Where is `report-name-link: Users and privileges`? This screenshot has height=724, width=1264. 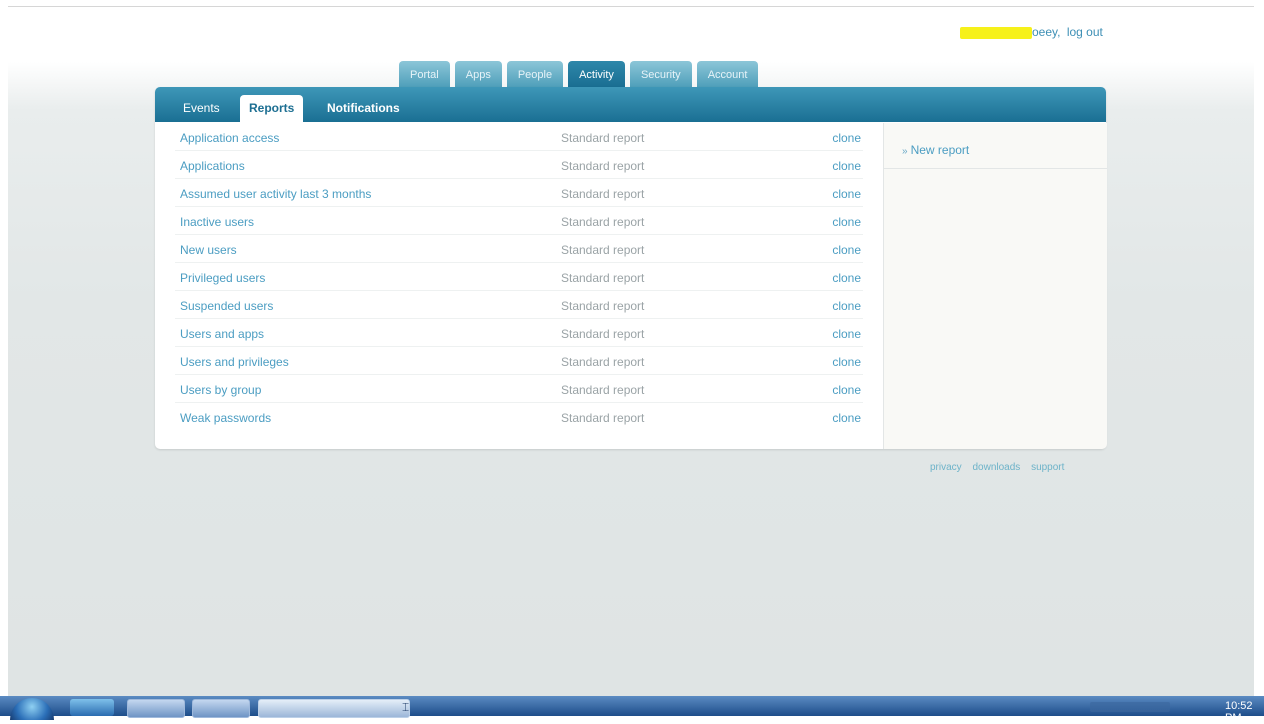
report-name-link: Users and privileges is located at coordinates (234, 362).